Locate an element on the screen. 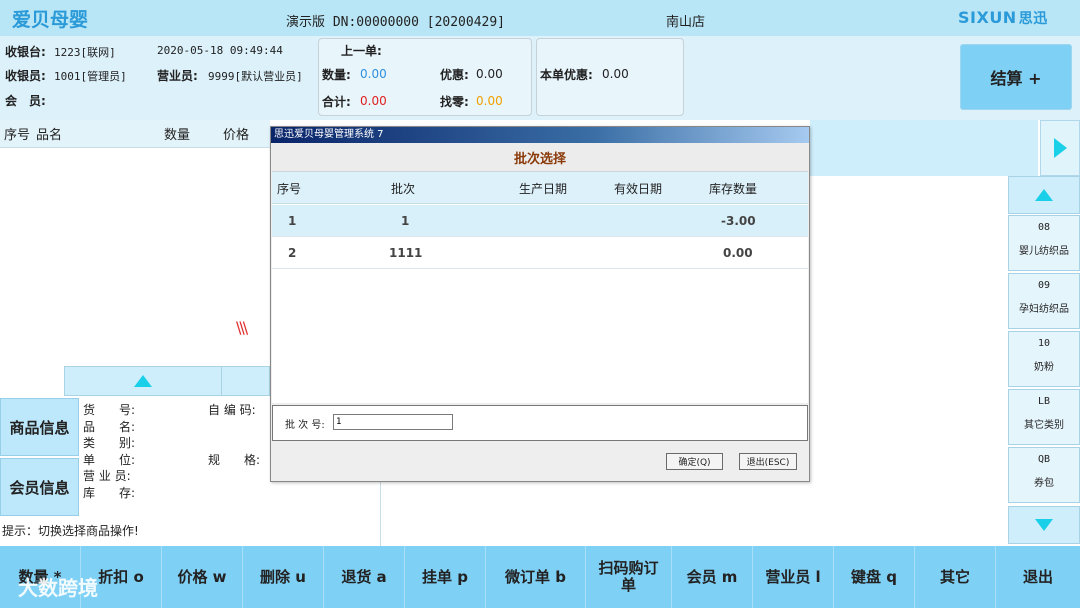 This screenshot has width=1080, height=608. toolbar-price-button: 价格 w is located at coordinates (202, 577).